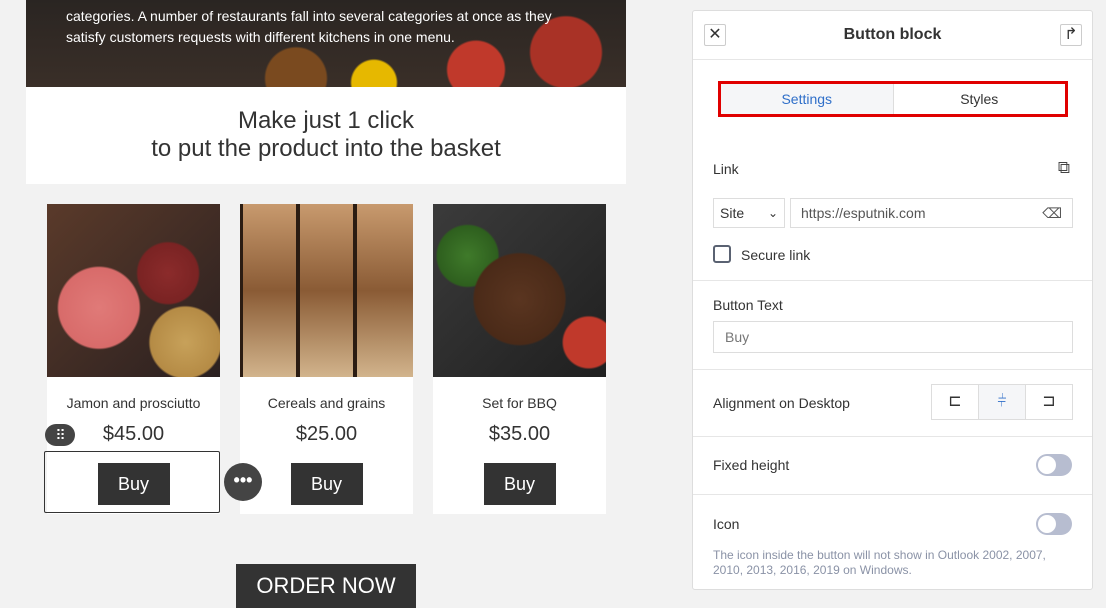 The width and height of the screenshot is (1106, 608). Describe the element at coordinates (892, 465) in the screenshot. I see `fixed-height-section: Fixed height` at that location.